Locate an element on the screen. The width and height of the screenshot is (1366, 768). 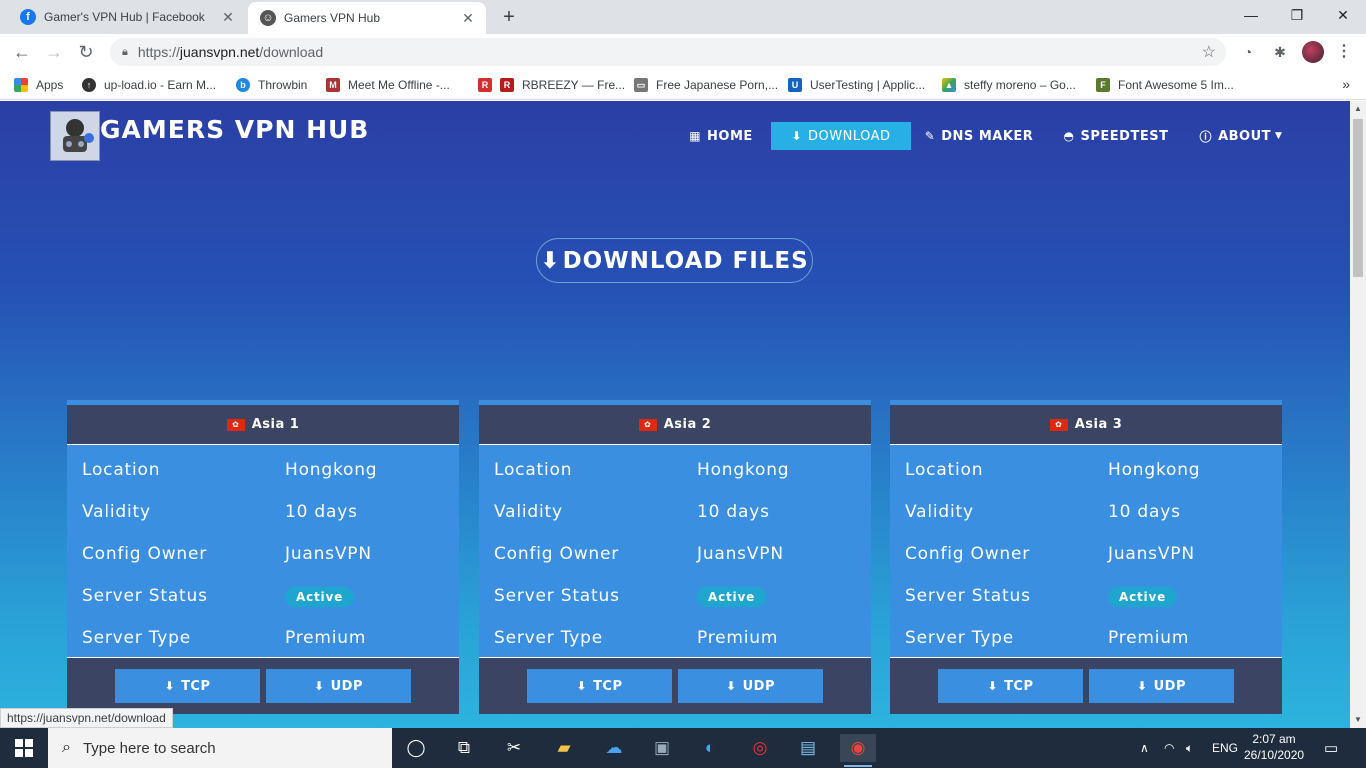
menu-kebab-icon: ⋮ is located at coordinates (1344, 52).